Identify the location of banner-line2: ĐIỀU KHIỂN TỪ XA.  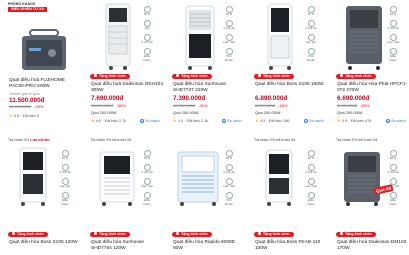
(27, 9).